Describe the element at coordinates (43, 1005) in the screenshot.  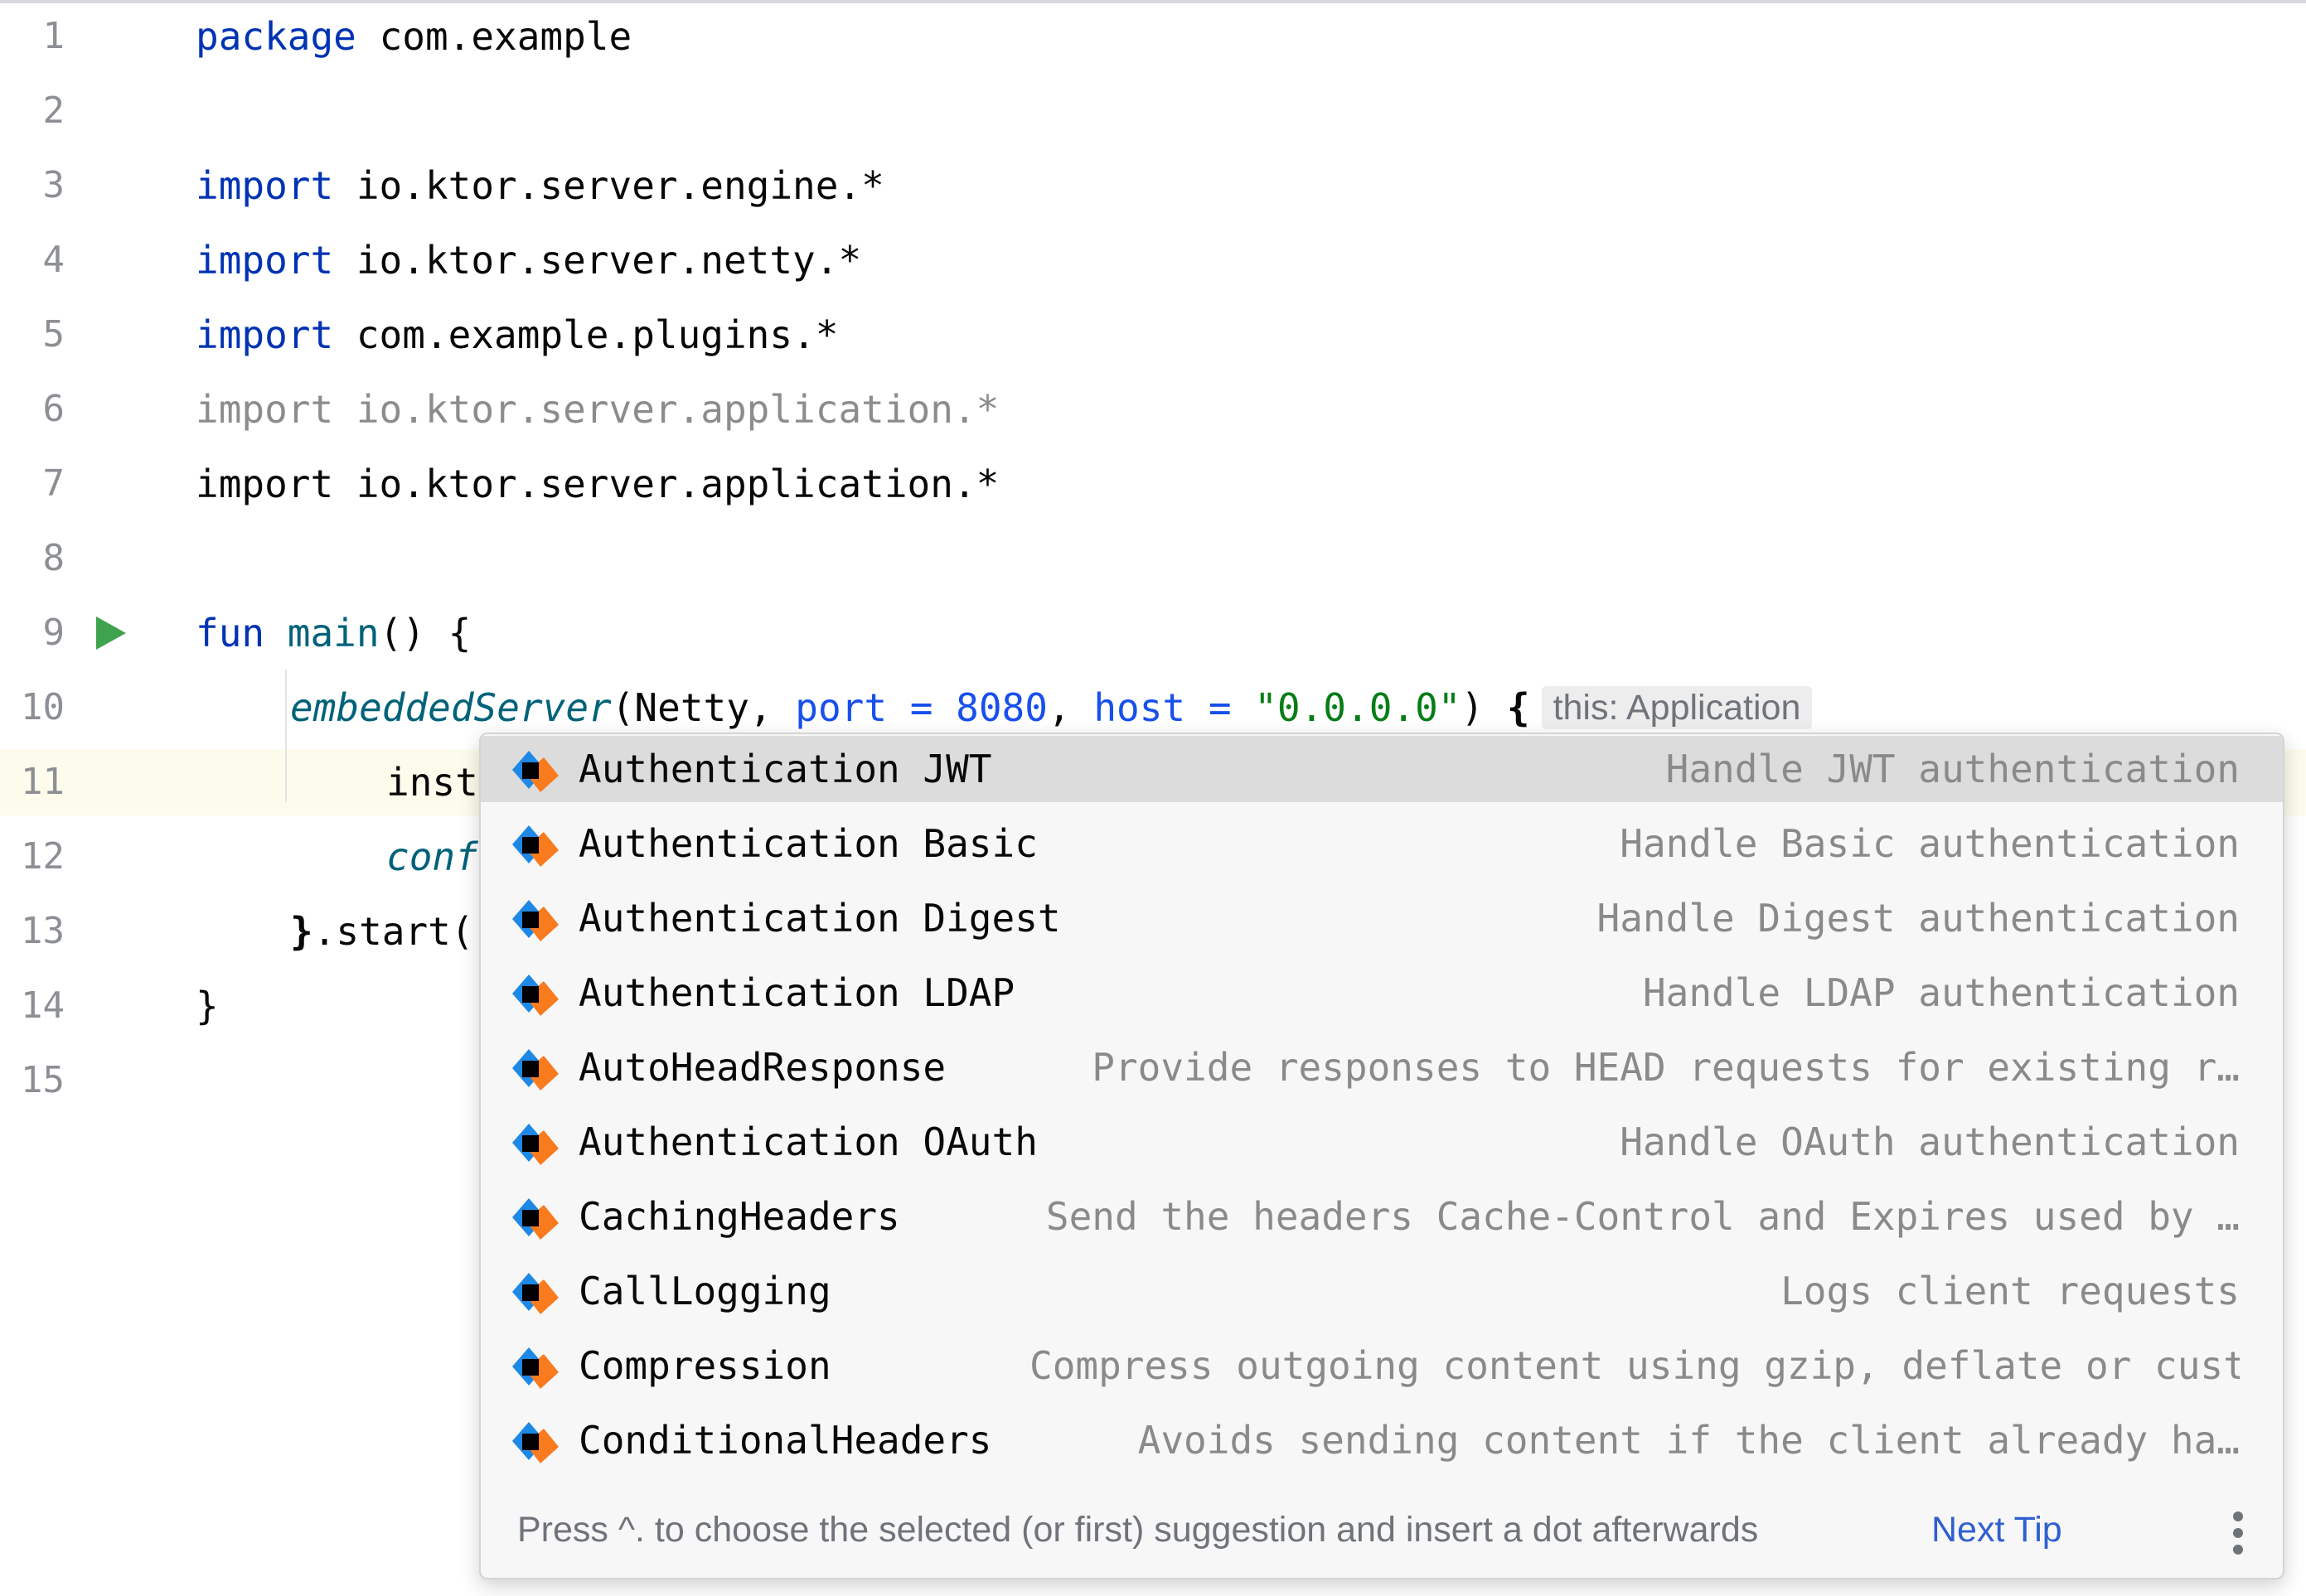
I see `line-number: 14` at that location.